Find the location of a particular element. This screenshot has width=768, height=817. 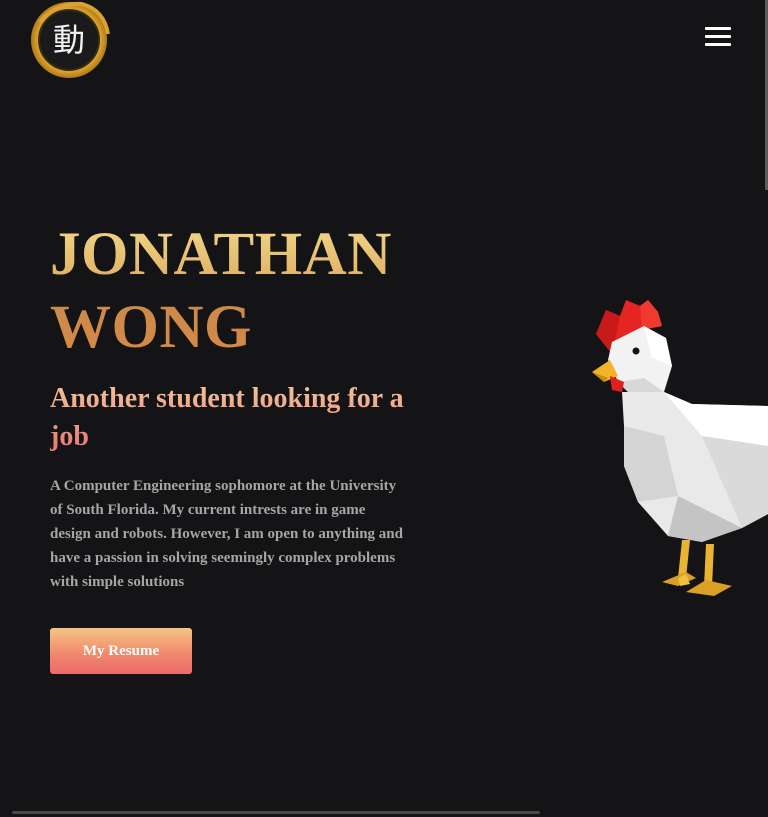

logo: 動 is located at coordinates (69, 40).